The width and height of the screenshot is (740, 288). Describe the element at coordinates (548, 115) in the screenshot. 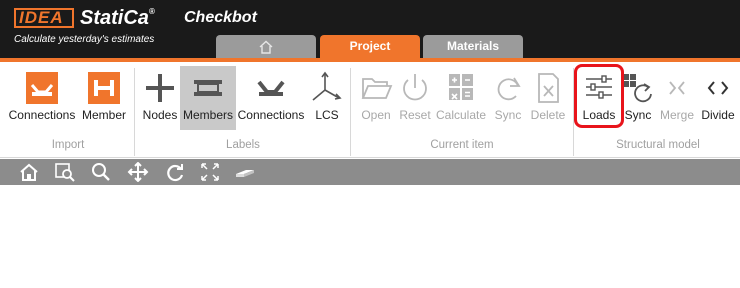

I see `button-label: Delete` at that location.